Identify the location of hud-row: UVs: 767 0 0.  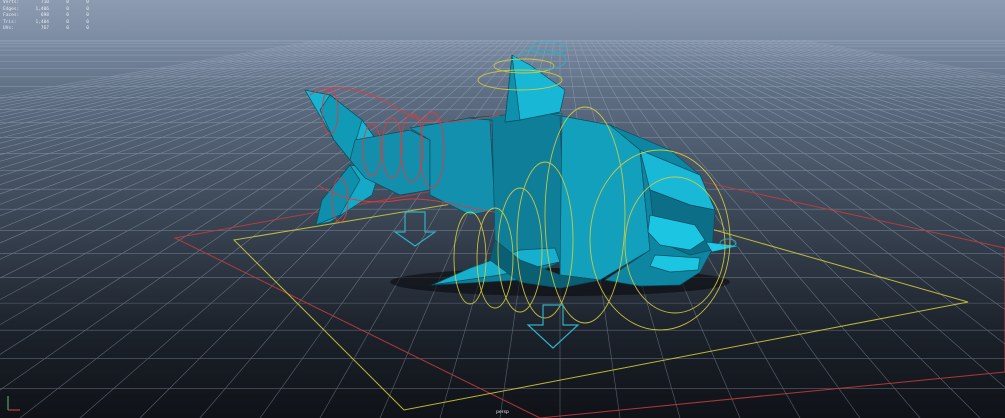
(46, 29).